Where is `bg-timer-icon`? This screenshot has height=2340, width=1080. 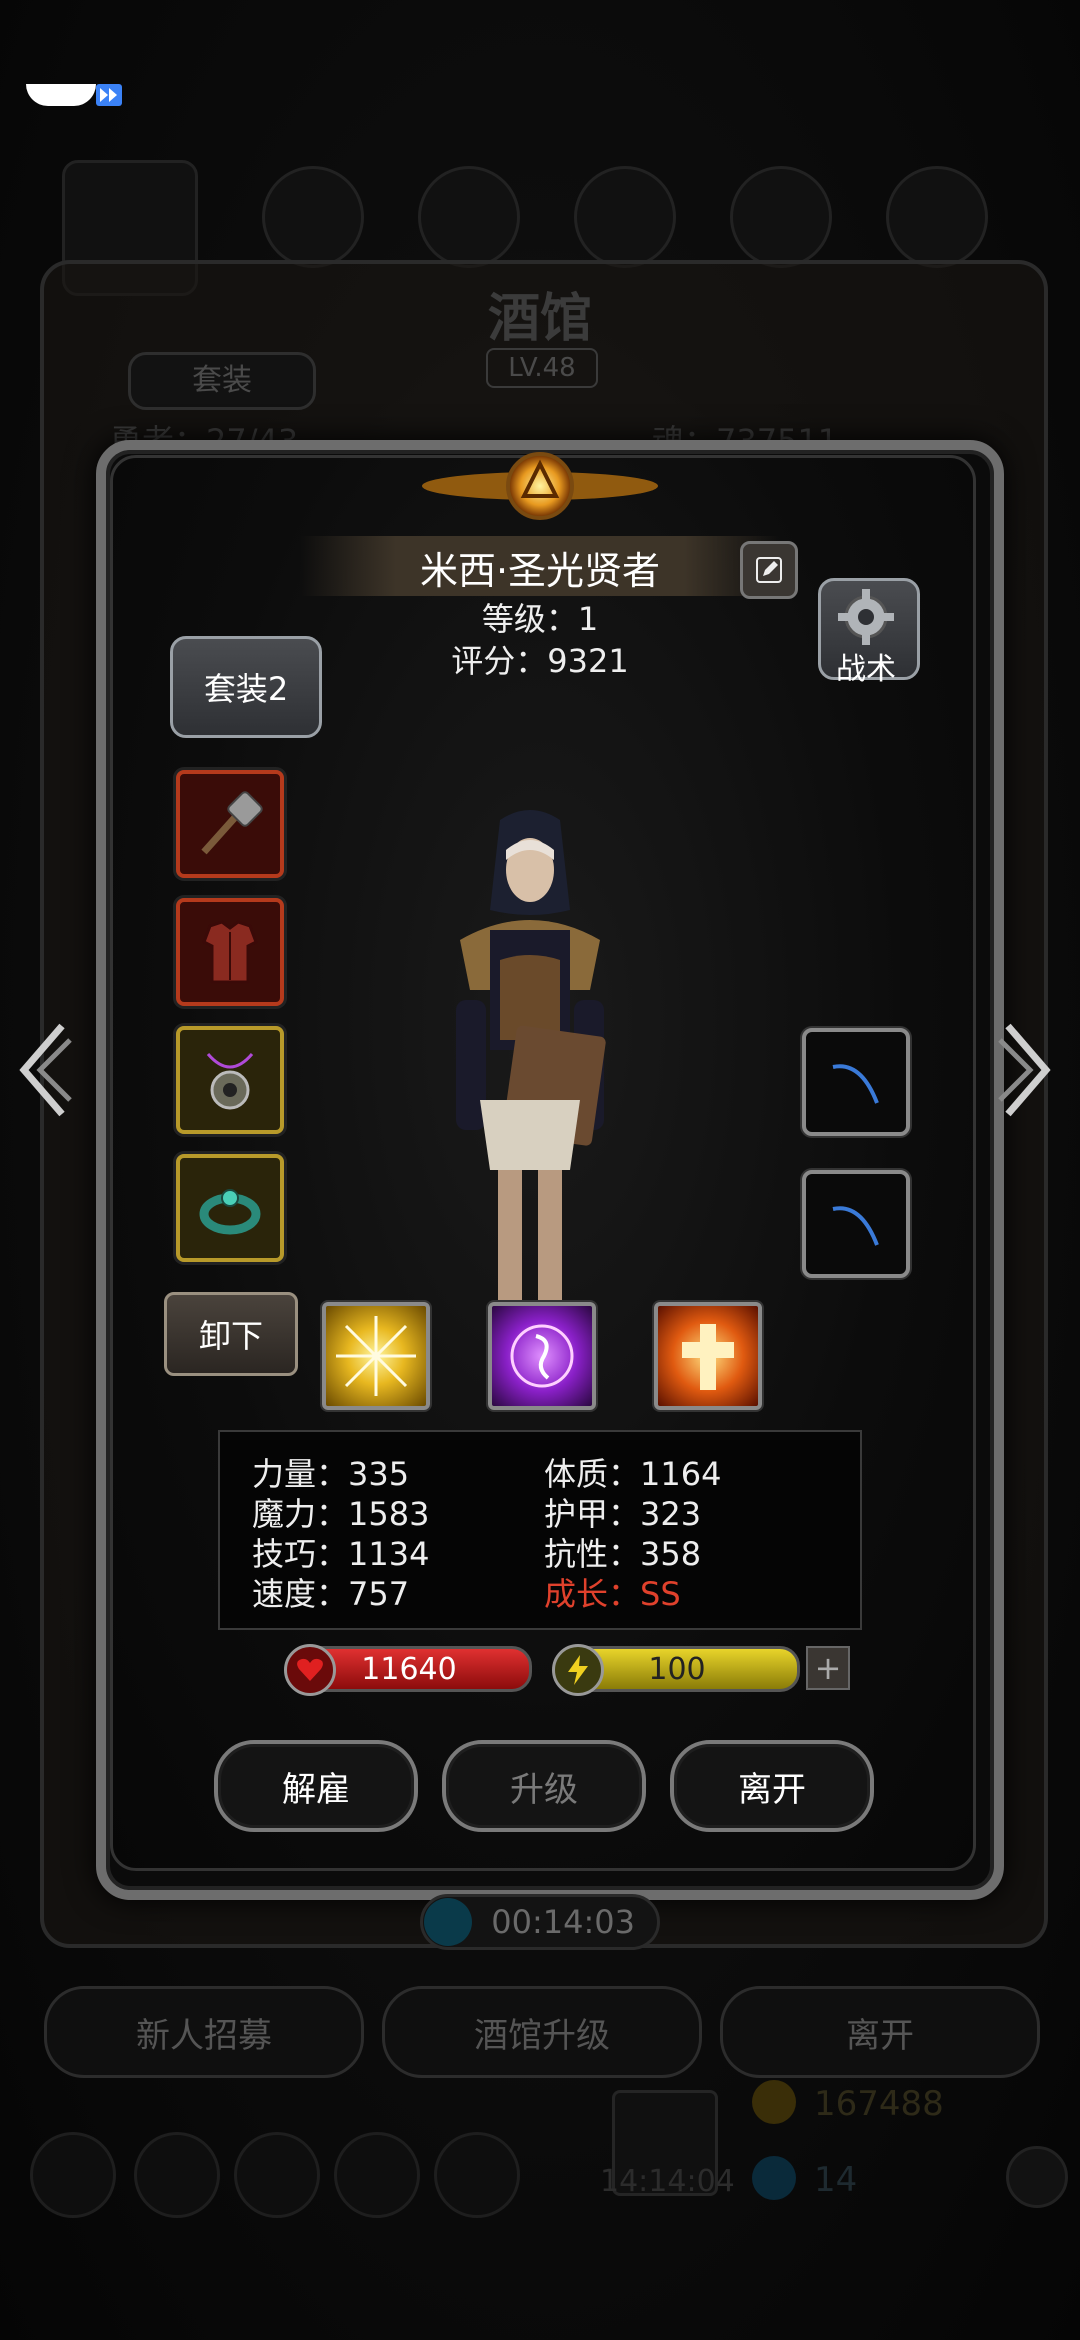
bg-timer-icon is located at coordinates (448, 1922).